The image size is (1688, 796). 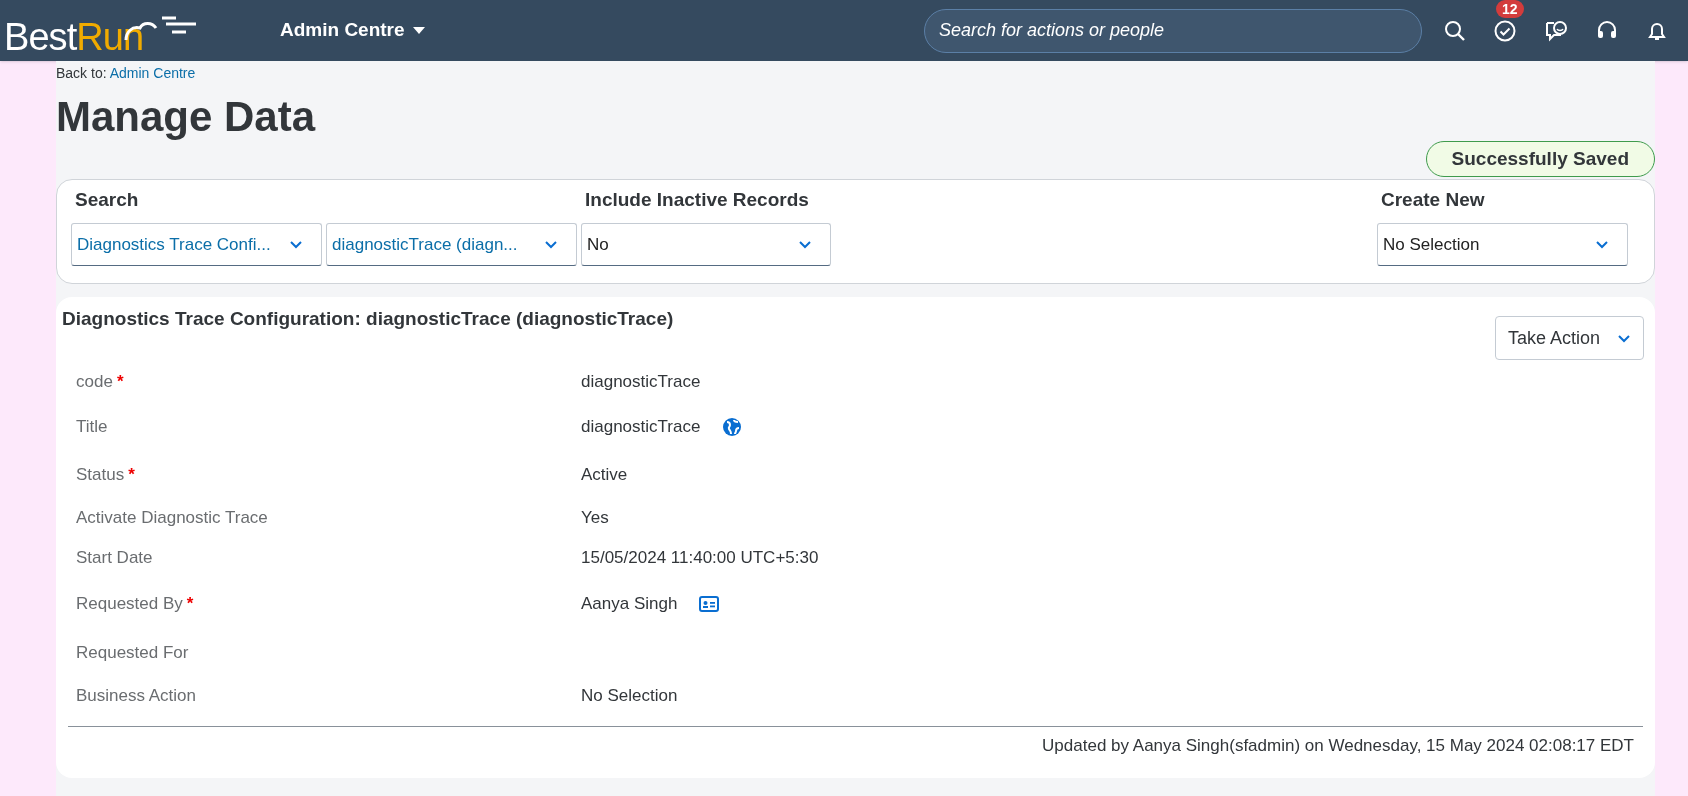 I want to click on include-inactive-label: Include Inactive Records, so click(x=697, y=200).